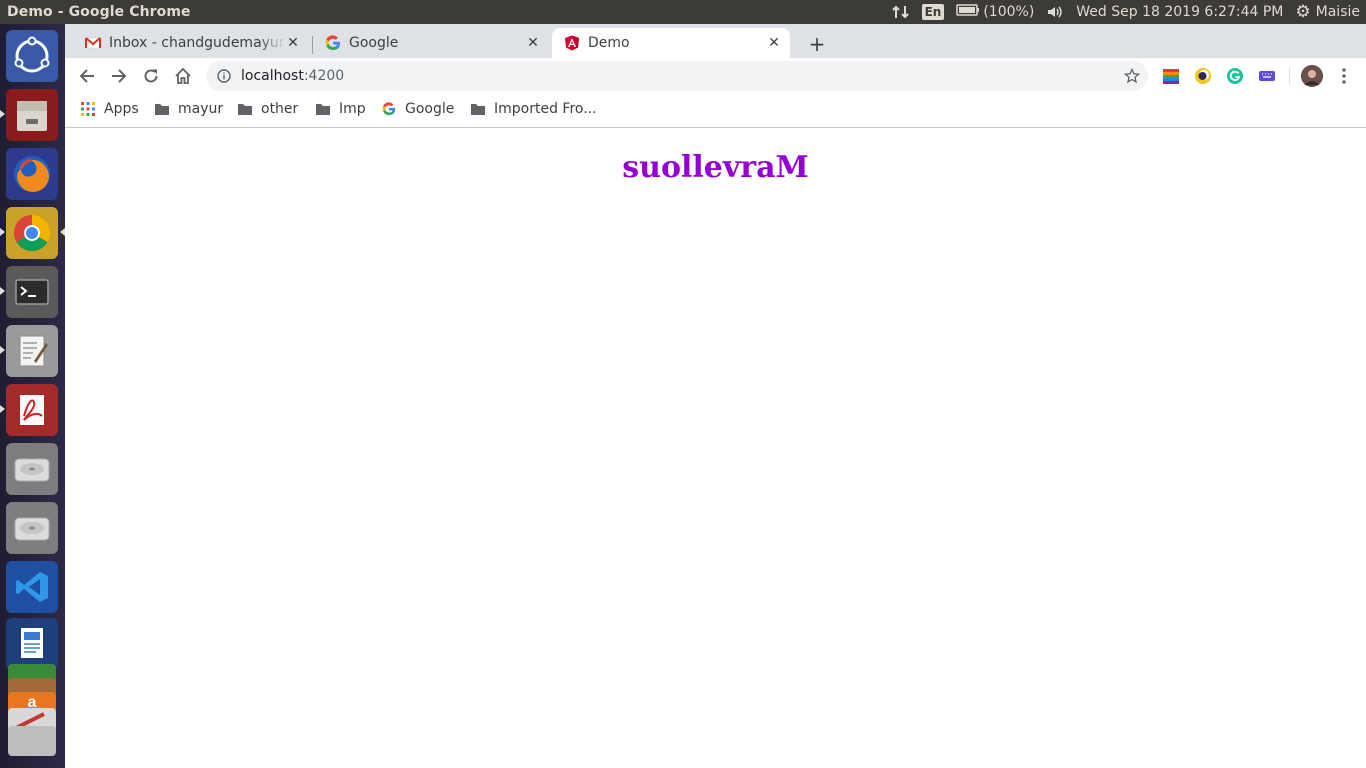  Describe the element at coordinates (1055, 12) in the screenshot. I see `volume-icon` at that location.